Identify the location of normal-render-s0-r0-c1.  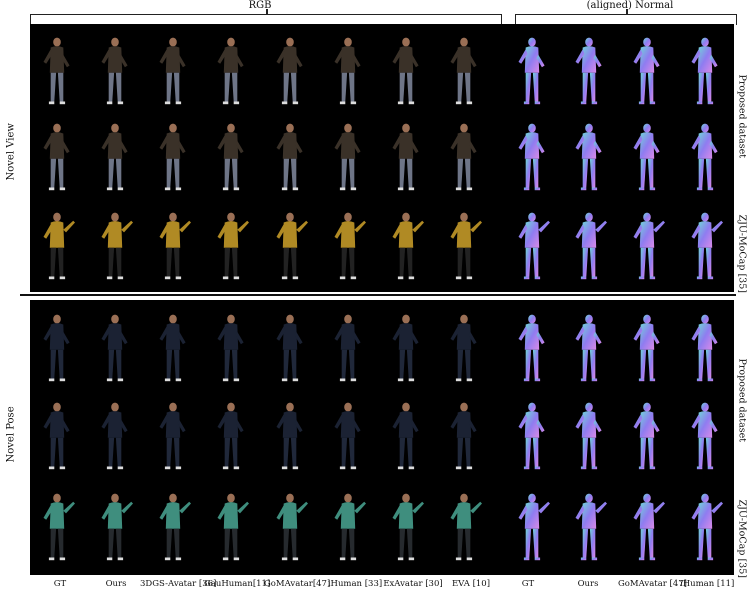
(589, 70).